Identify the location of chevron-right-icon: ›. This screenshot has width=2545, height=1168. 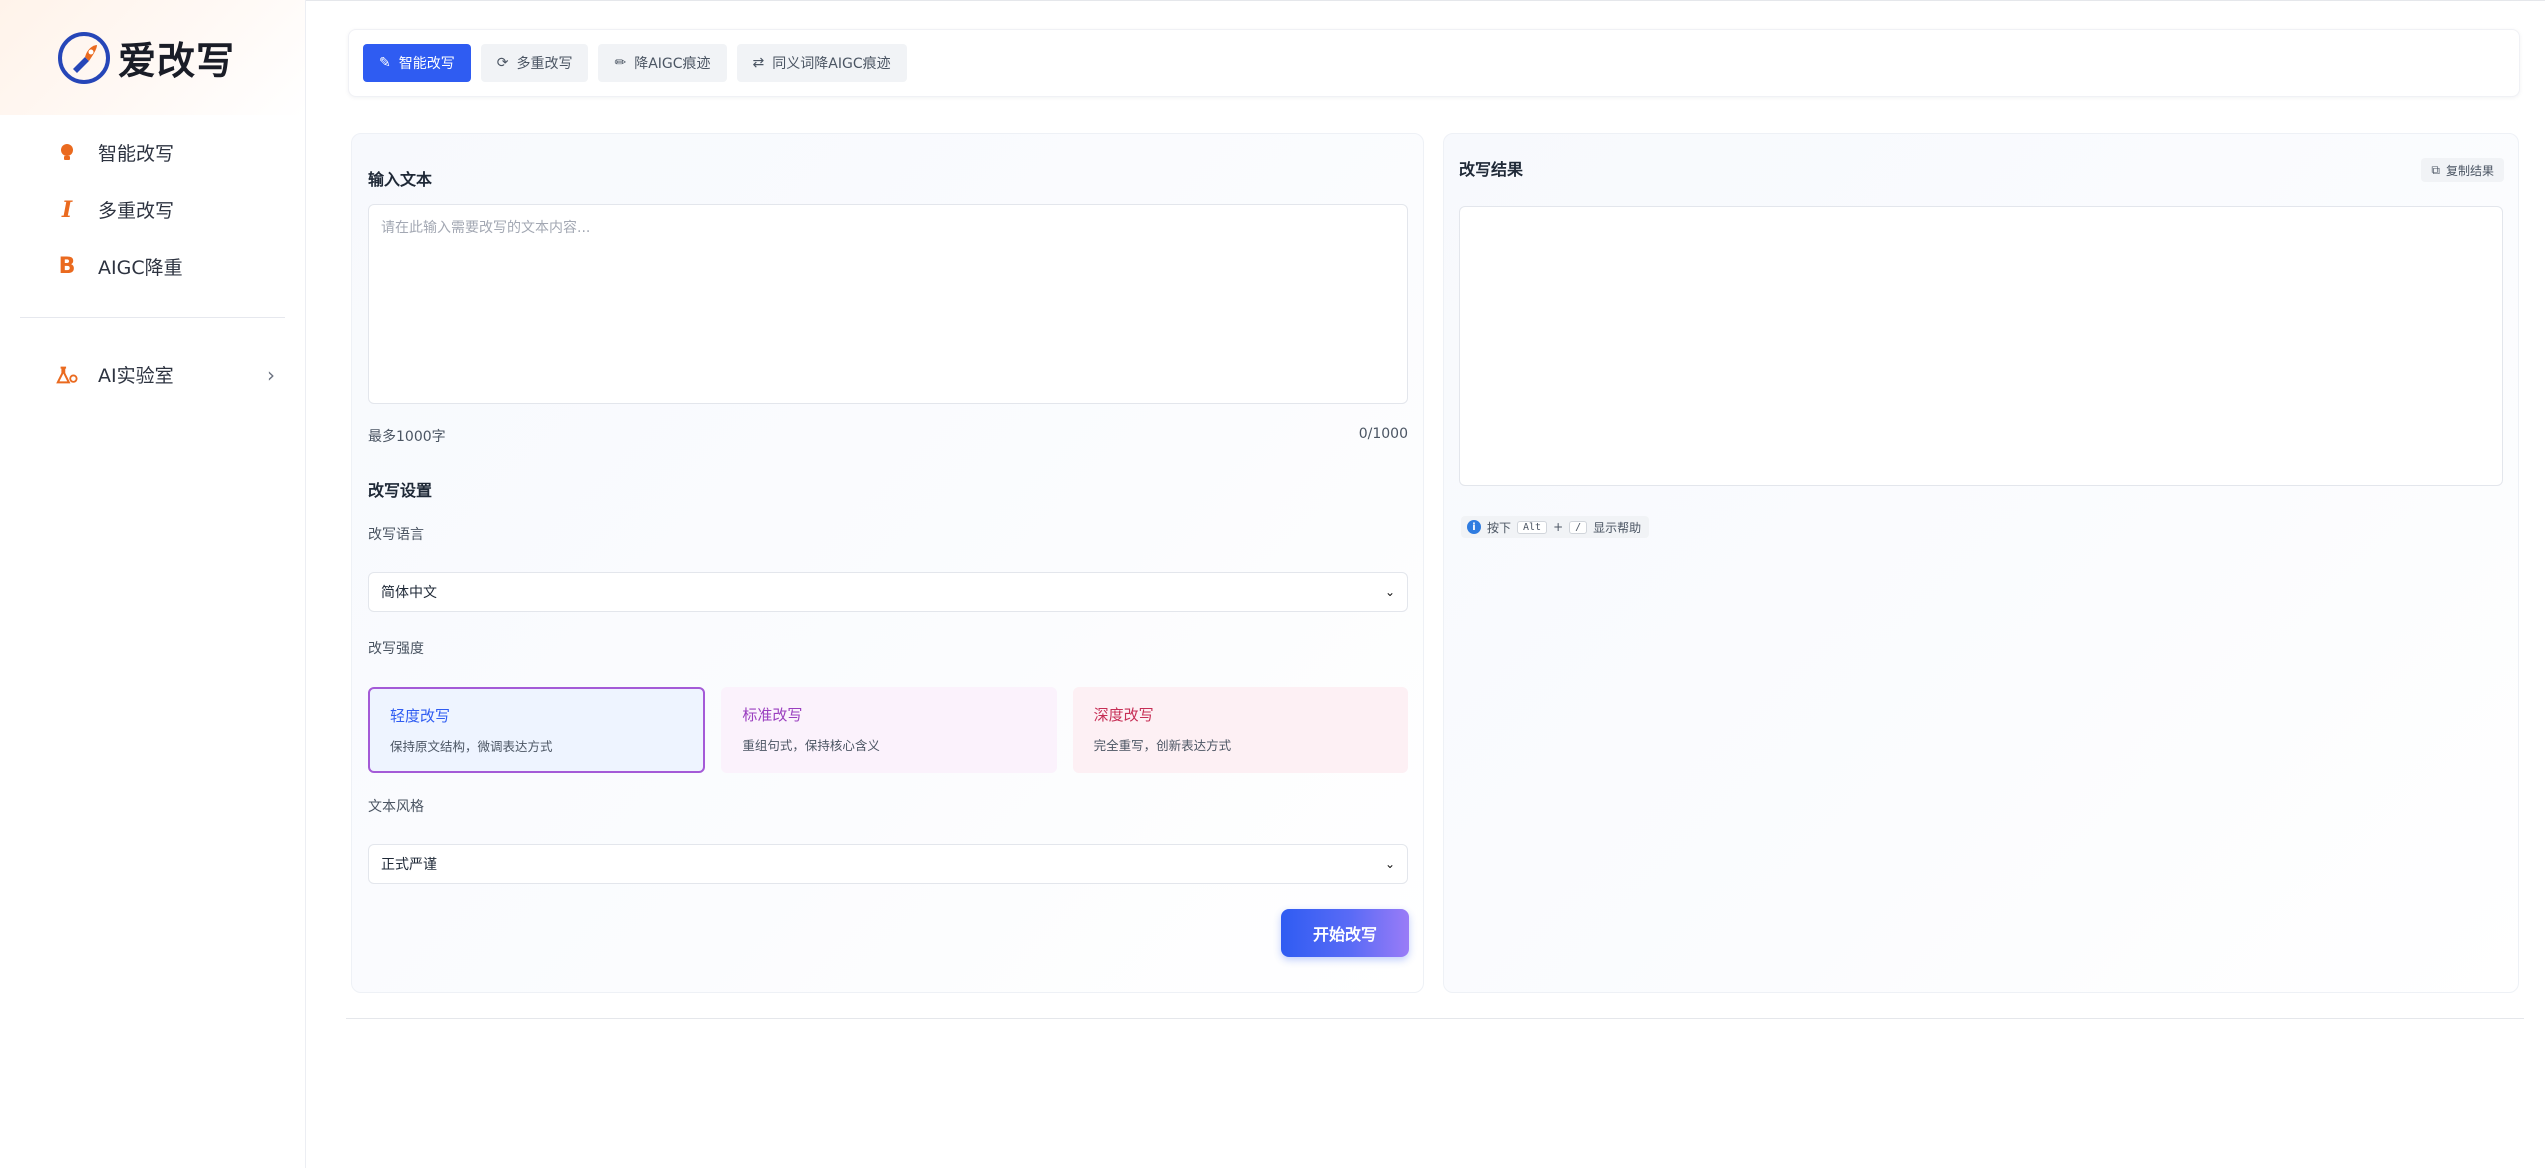
(271, 374).